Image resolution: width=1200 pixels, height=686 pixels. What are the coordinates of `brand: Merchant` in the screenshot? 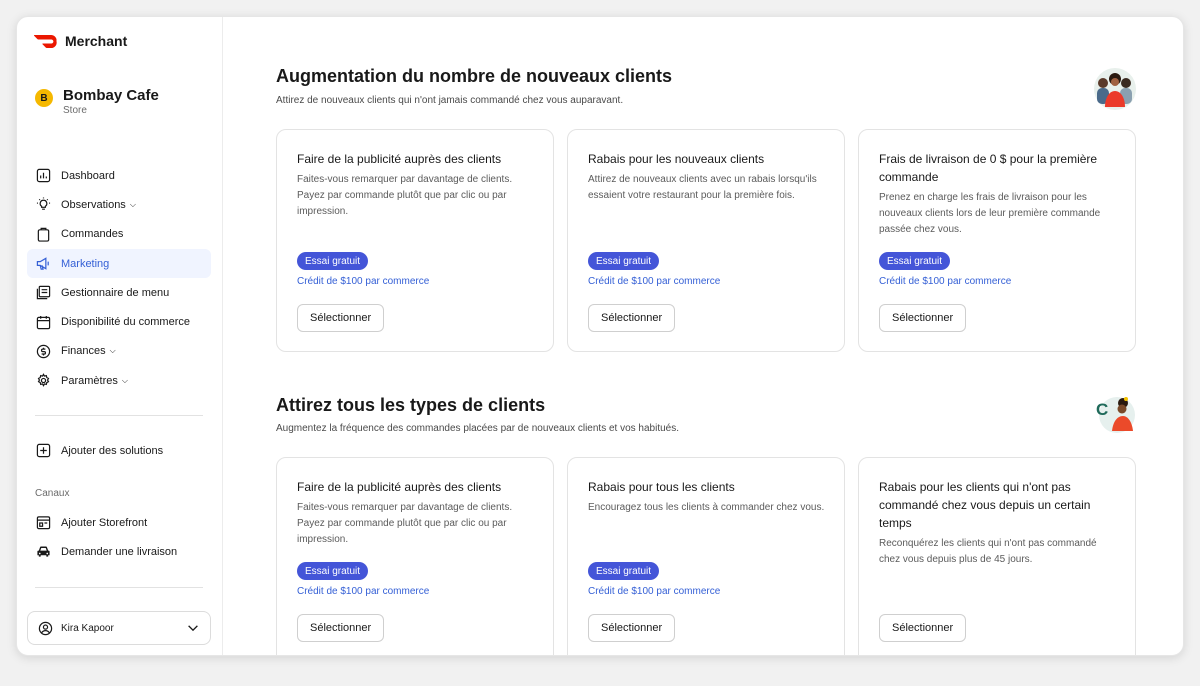 It's located at (80, 41).